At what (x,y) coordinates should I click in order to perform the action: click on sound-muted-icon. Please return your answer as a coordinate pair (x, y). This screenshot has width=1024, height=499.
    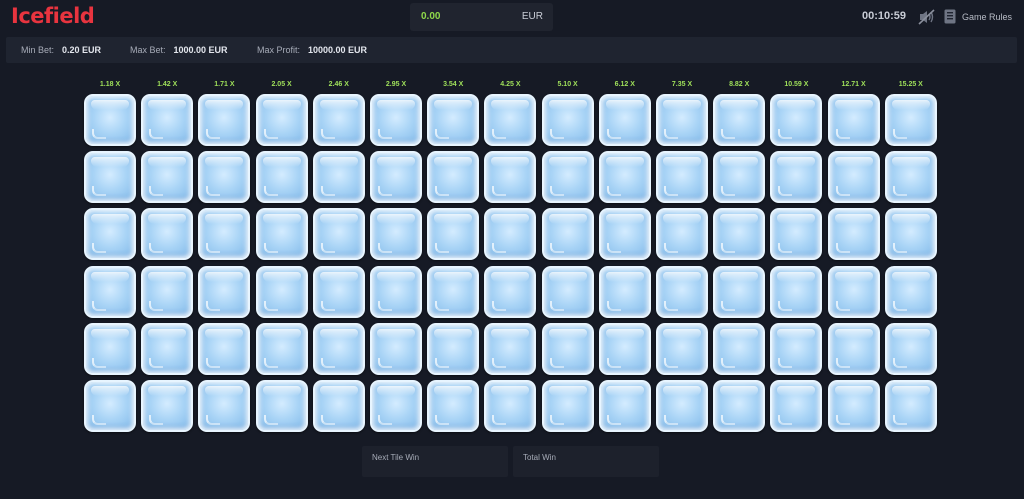
    Looking at the image, I should click on (926, 17).